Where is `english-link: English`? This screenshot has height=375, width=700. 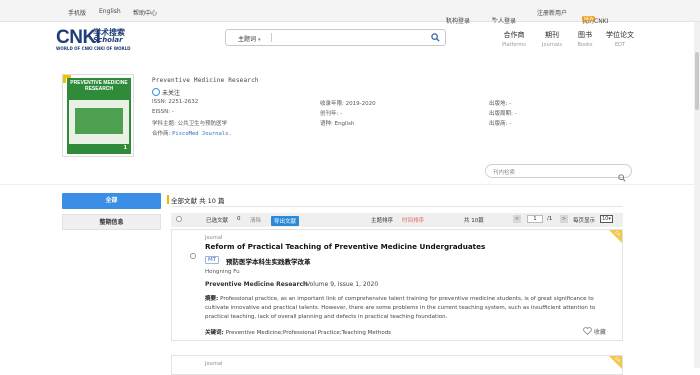 english-link: English is located at coordinates (110, 11).